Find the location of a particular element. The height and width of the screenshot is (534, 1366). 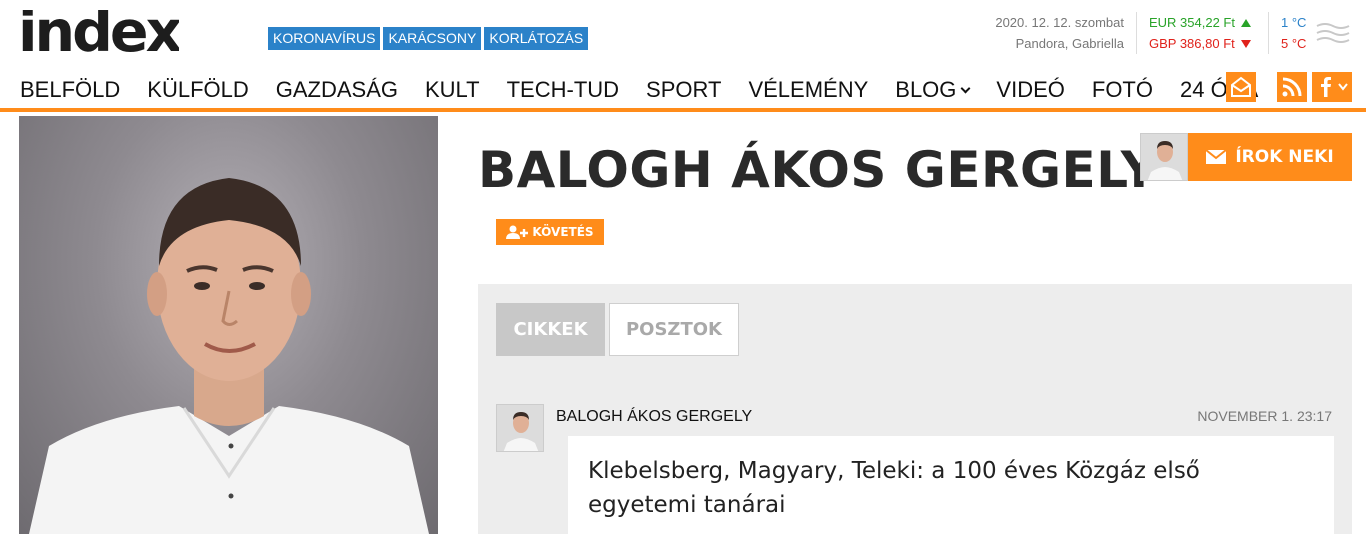

add-user-icon is located at coordinates (517, 232).